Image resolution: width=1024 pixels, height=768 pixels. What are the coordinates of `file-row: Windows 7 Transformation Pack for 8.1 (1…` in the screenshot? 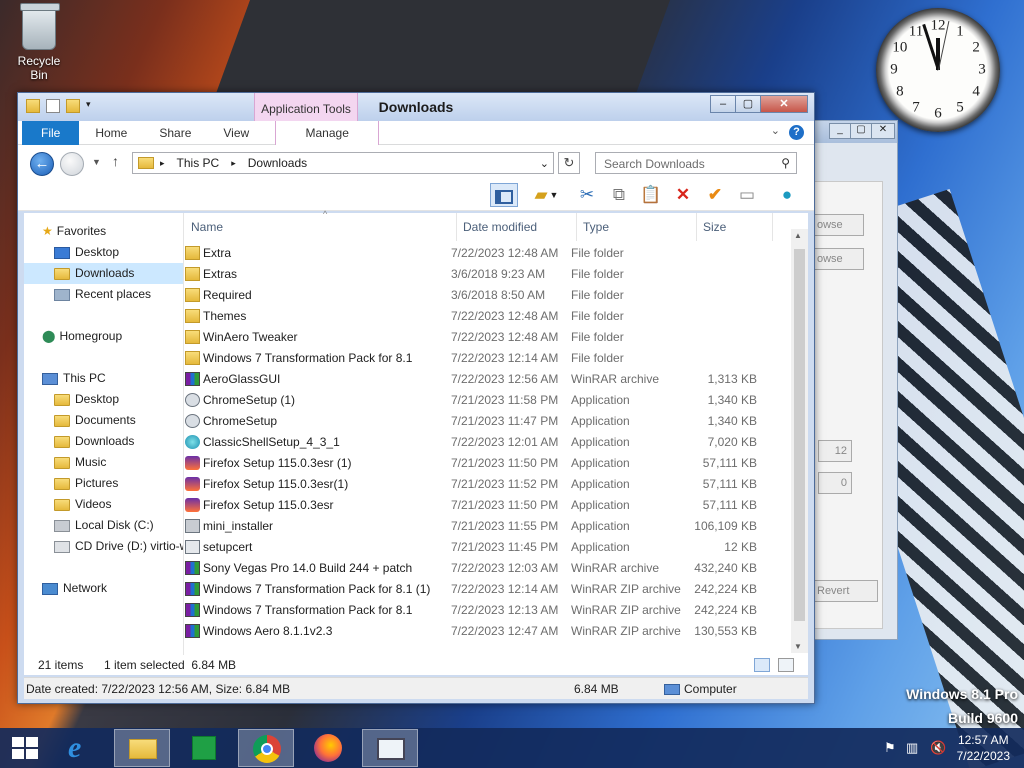 It's located at (485, 589).